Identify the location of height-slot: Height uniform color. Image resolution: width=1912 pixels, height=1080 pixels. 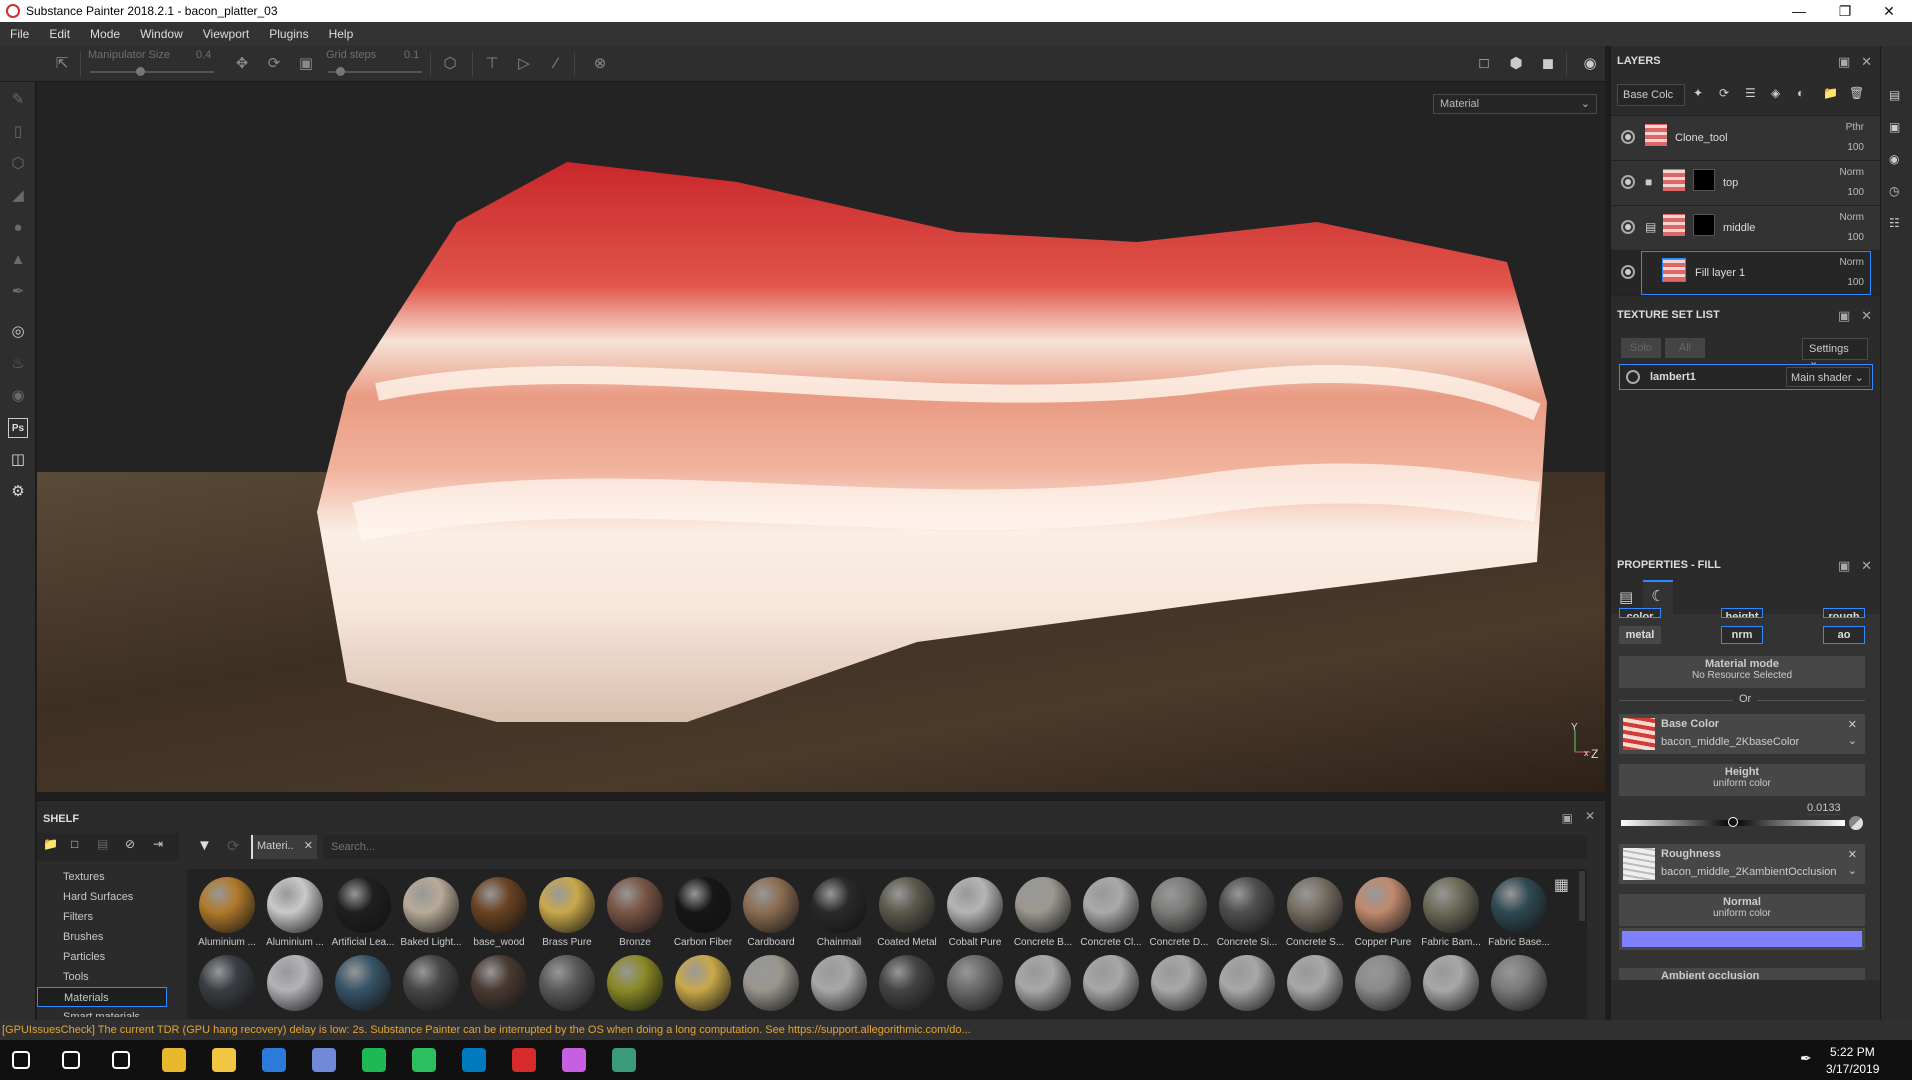
(1742, 780).